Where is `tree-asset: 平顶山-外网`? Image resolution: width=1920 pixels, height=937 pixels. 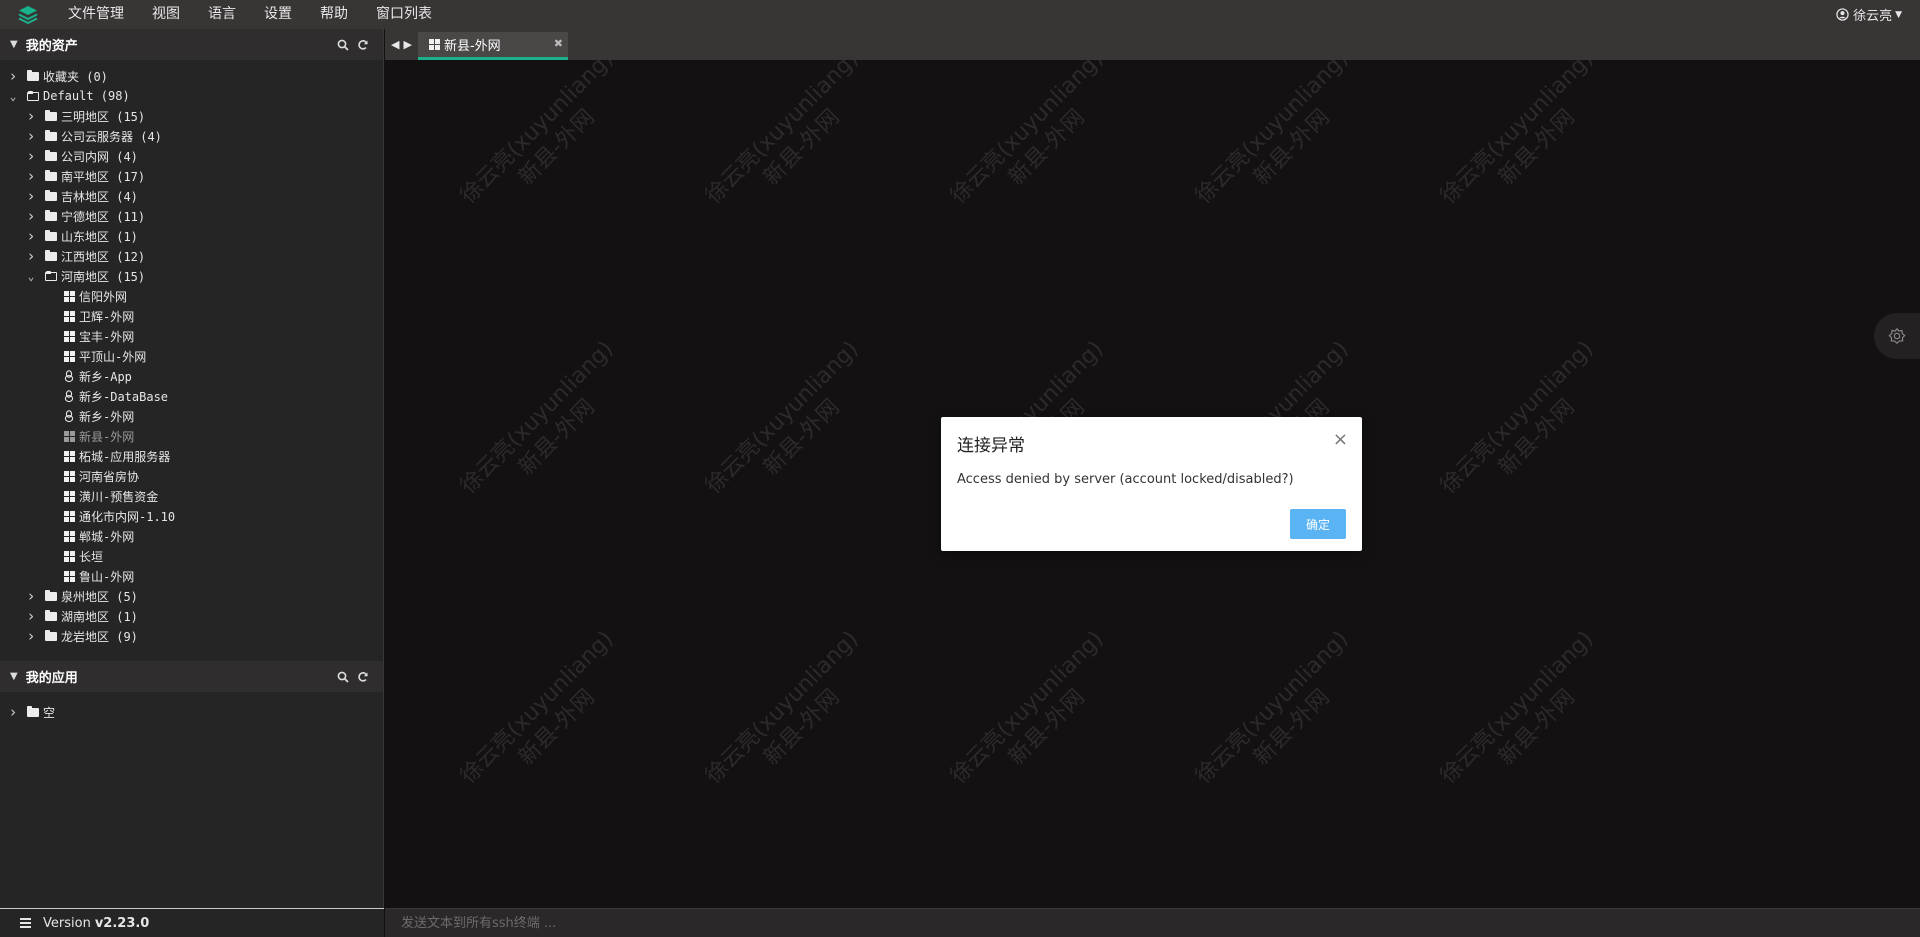
tree-asset: 平顶山-外网 is located at coordinates (191, 356).